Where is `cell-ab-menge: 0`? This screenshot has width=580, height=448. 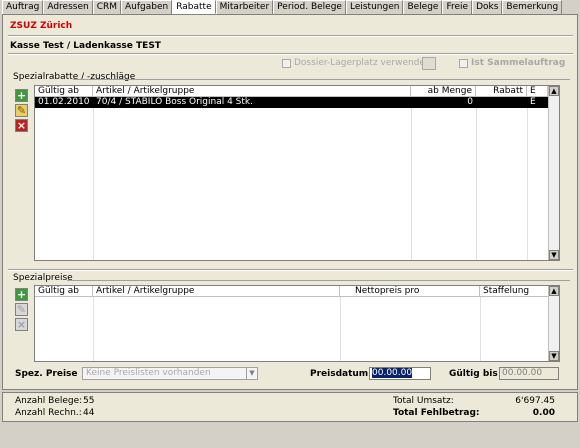
cell-ab-menge: 0 is located at coordinates (470, 102).